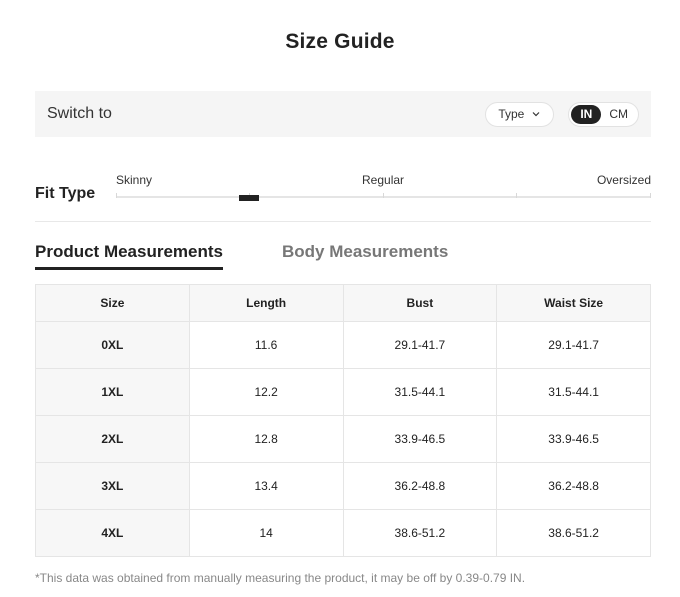 The image size is (680, 597). I want to click on unit-cm-option: CM, so click(618, 114).